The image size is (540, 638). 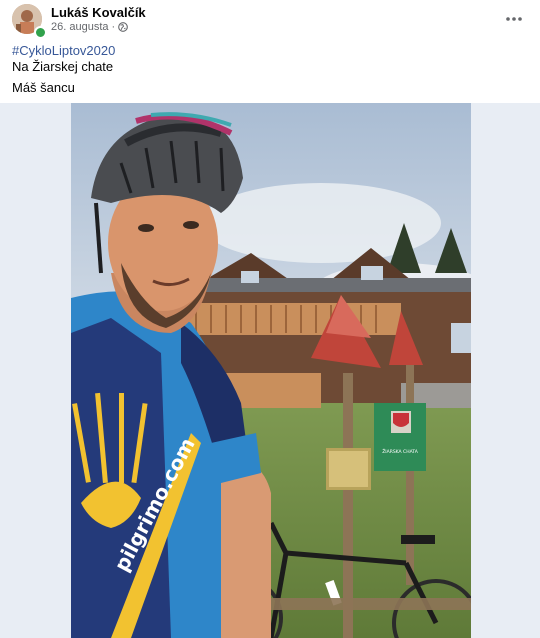 I want to click on post-header: Lukáš Kovalčík 26. augusta ·, so click(x=270, y=20).